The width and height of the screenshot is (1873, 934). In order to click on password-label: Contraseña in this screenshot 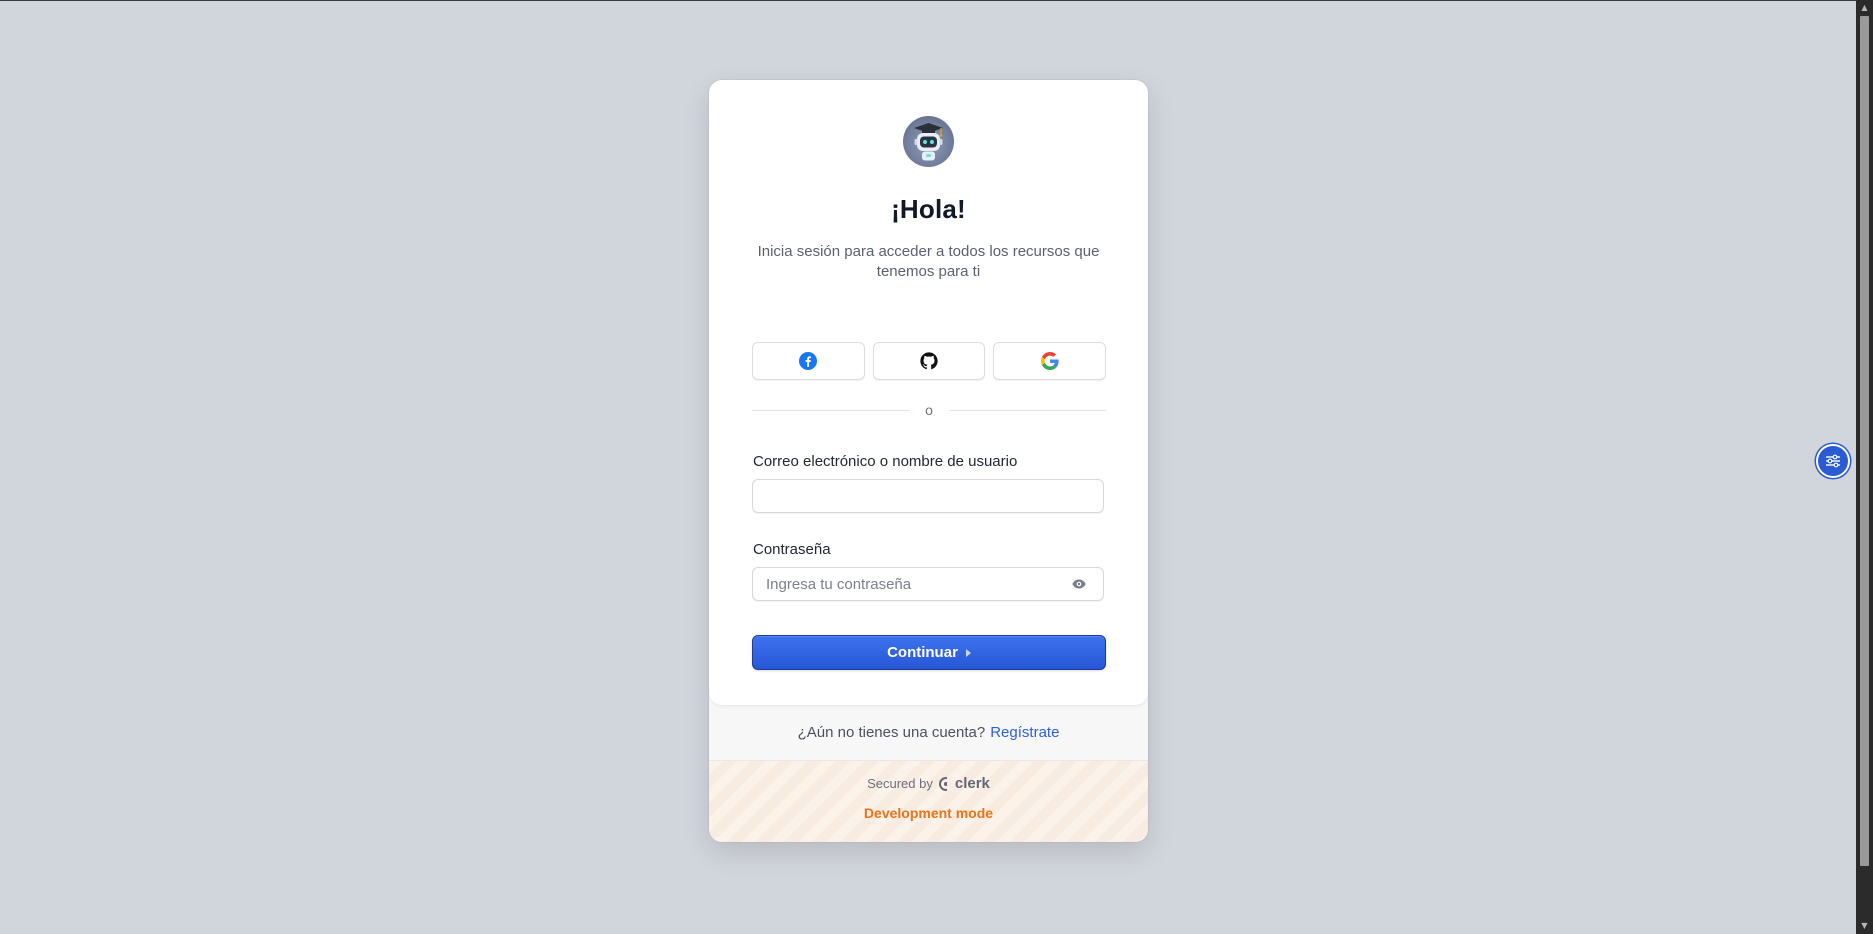, I will do `click(792, 549)`.